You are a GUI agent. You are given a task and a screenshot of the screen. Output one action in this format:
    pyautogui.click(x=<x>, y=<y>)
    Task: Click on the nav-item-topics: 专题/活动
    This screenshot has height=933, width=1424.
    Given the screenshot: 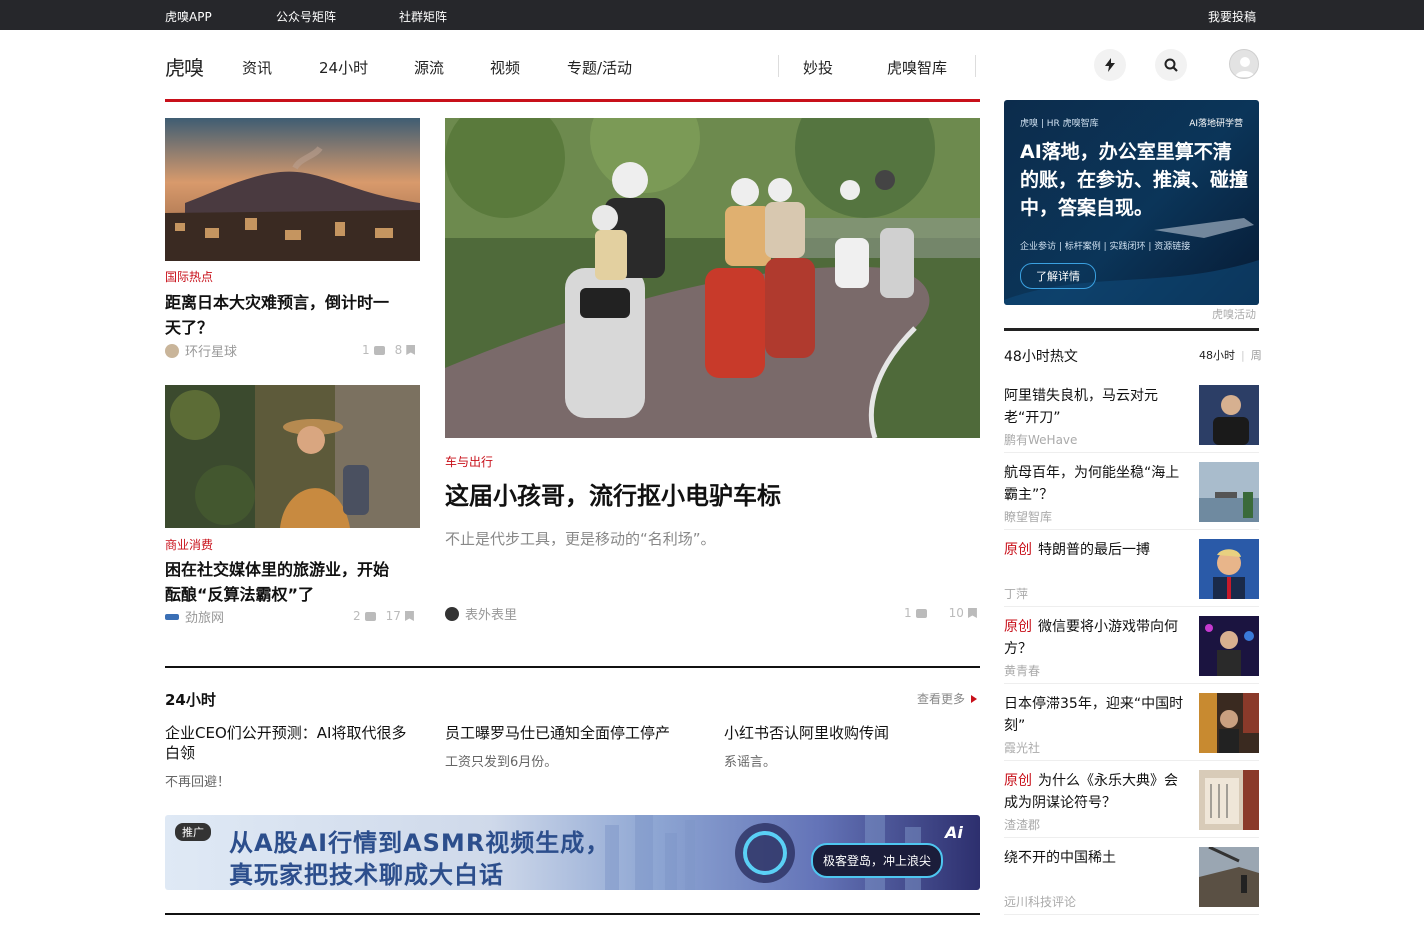 What is the action you would take?
    pyautogui.click(x=599, y=67)
    